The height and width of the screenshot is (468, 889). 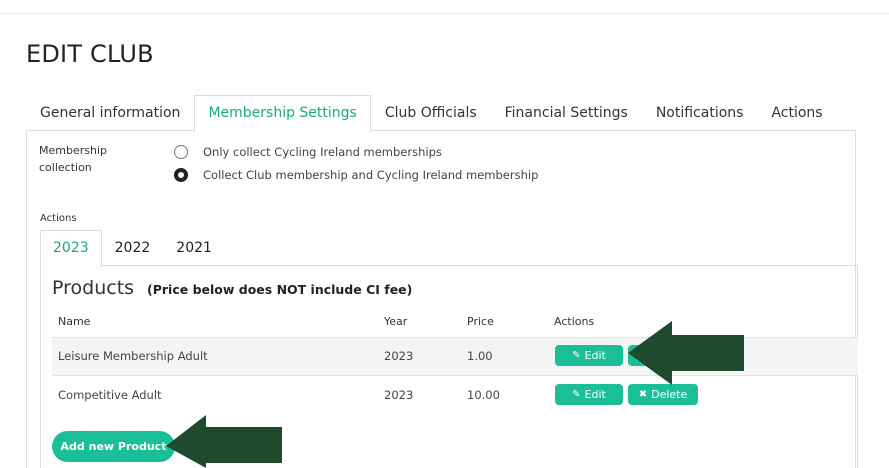 I want to click on year-tabs: 2023 2022 2021, so click(x=132, y=248).